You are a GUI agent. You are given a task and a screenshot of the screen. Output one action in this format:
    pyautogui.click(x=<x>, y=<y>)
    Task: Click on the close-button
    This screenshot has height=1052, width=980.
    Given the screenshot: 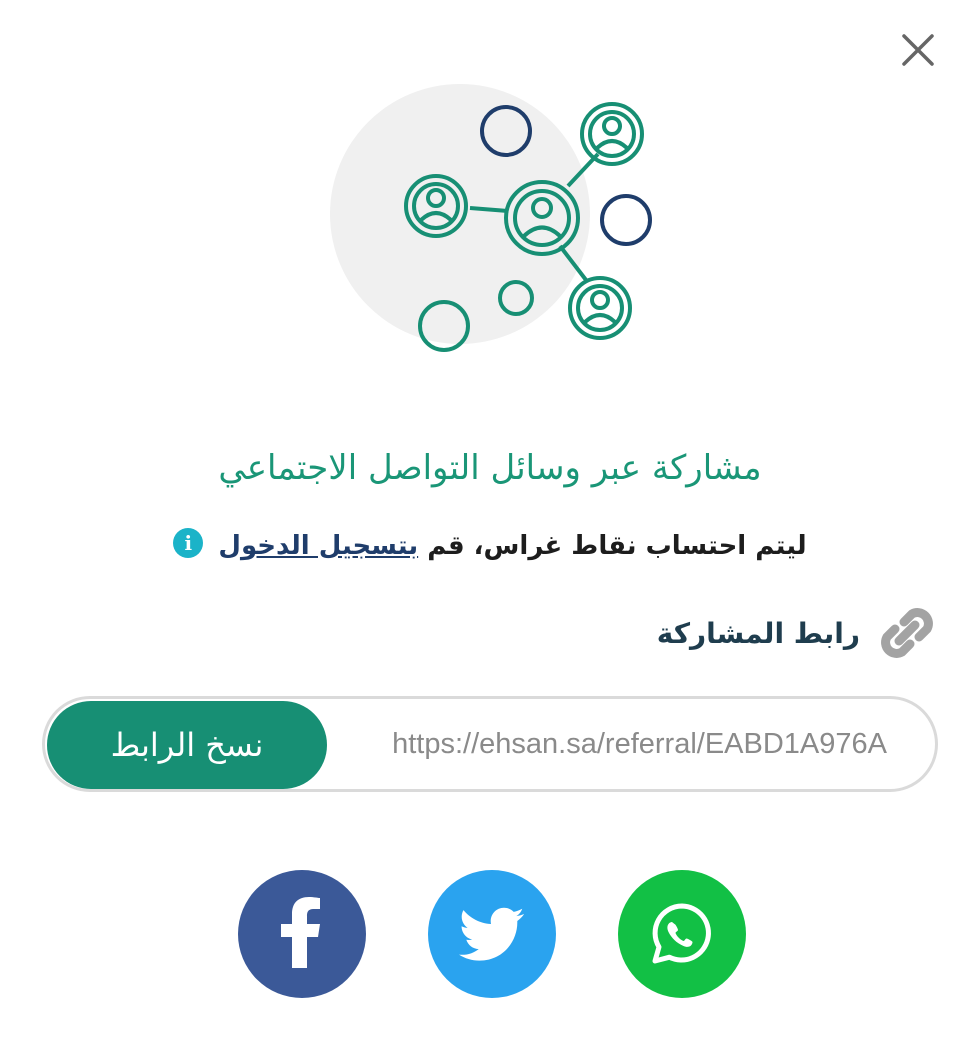 What is the action you would take?
    pyautogui.click(x=918, y=50)
    